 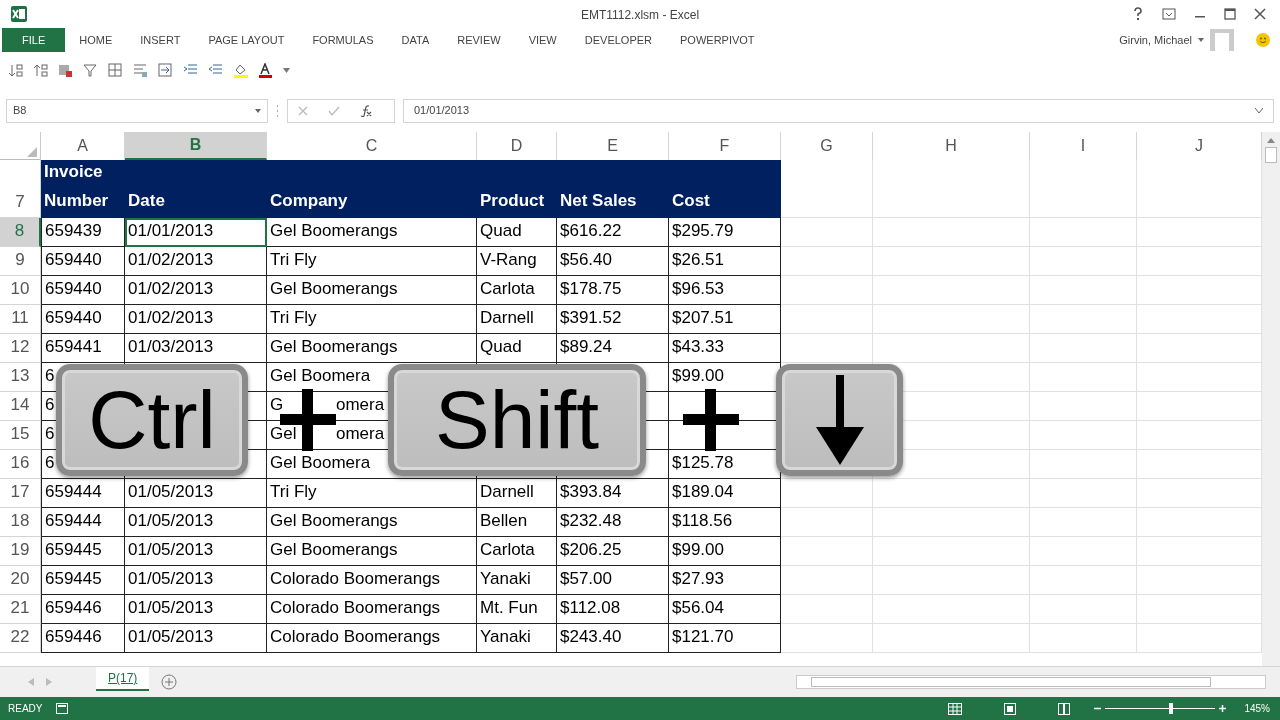 I want to click on close-icon, so click(x=1260, y=13).